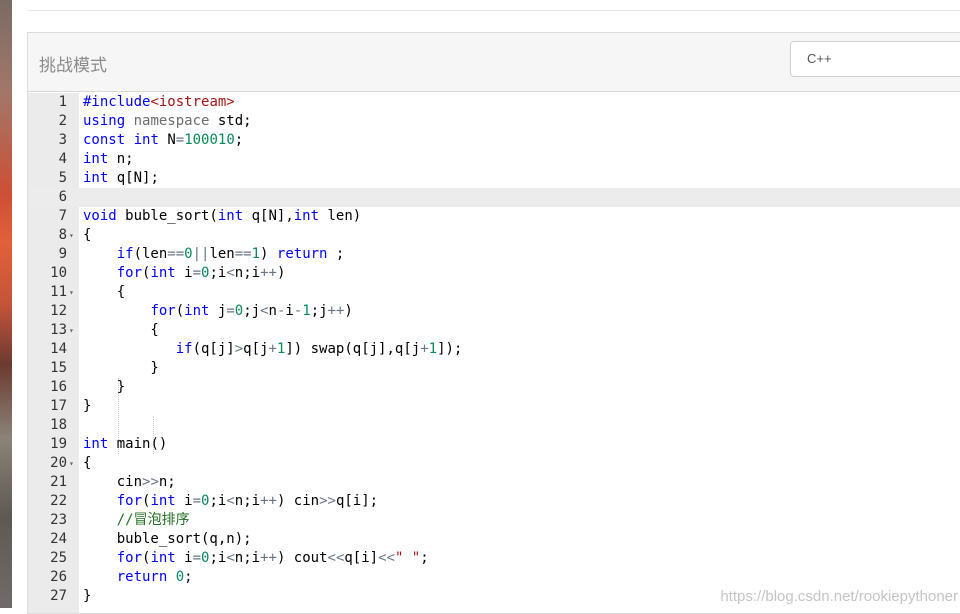 This screenshot has width=960, height=614. I want to click on code-line: 10 for(int i=0;i<n;i++), so click(494, 273).